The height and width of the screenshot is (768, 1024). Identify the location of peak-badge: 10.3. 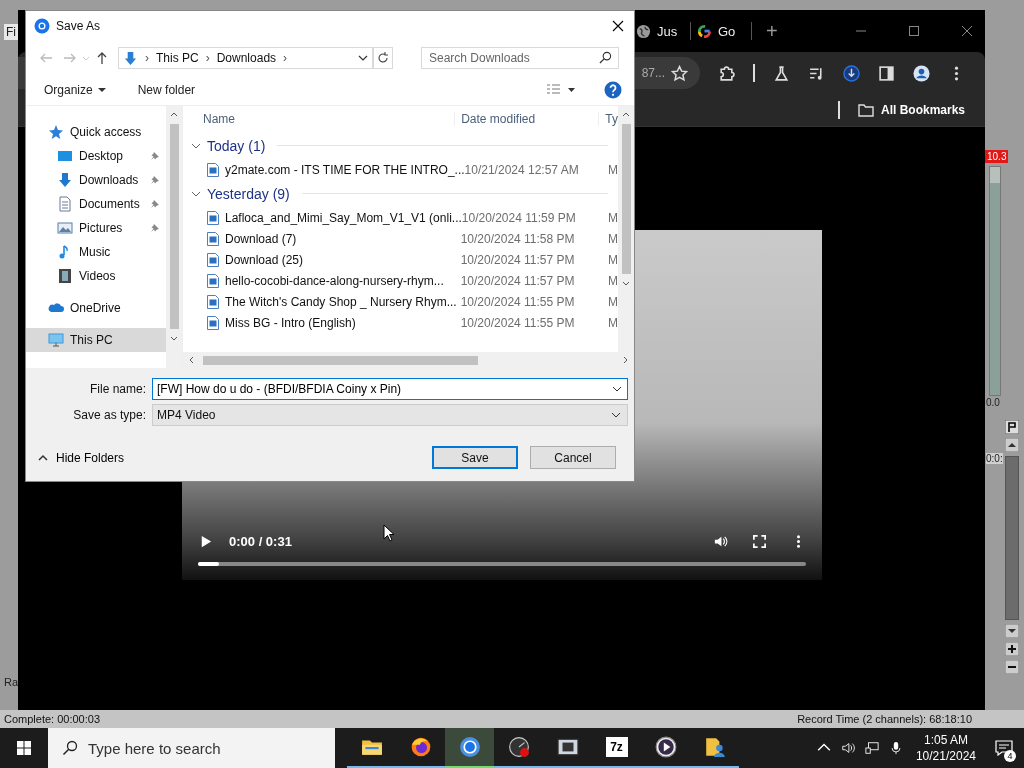
(997, 156).